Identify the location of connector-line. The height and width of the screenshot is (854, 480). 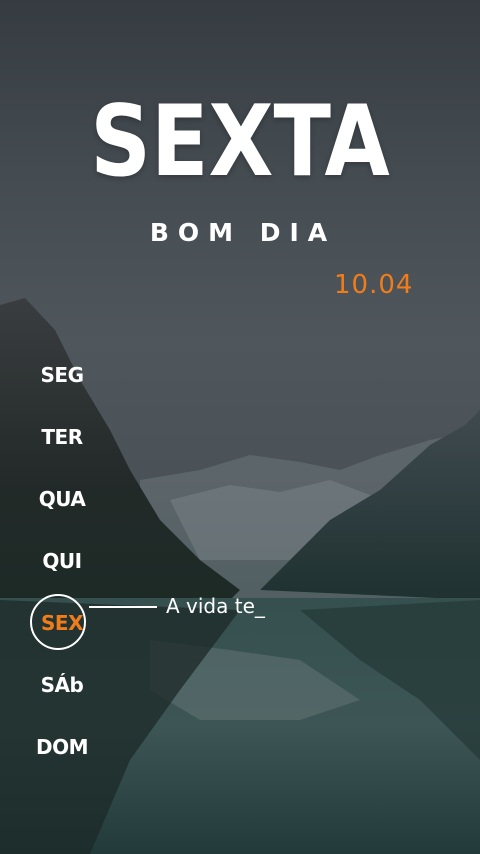
(123, 607).